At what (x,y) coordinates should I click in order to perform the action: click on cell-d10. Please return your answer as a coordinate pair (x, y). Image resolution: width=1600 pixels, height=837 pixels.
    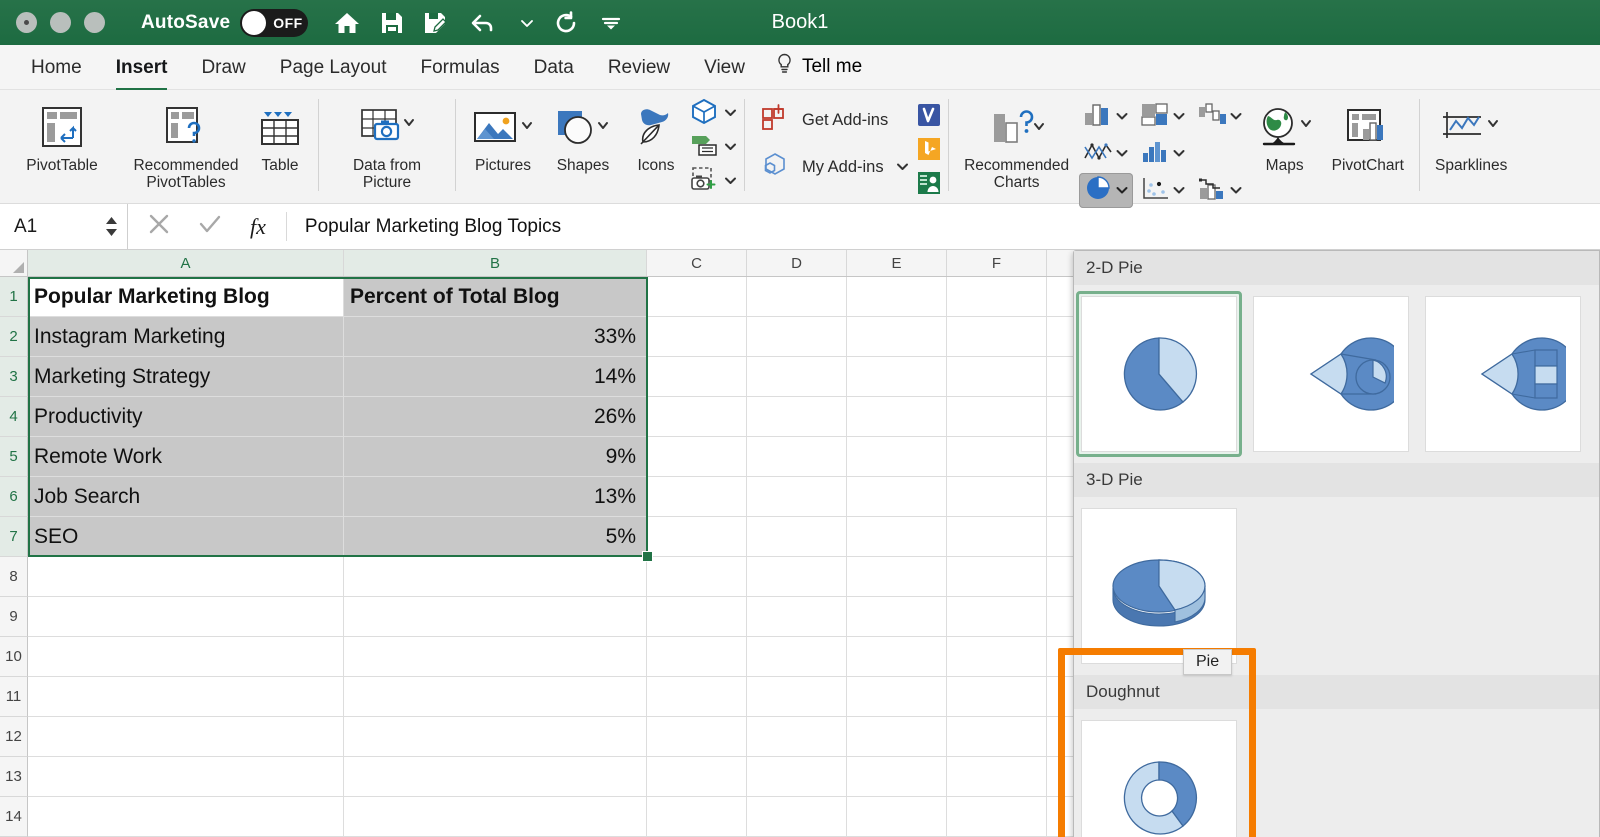
    Looking at the image, I should click on (797, 657).